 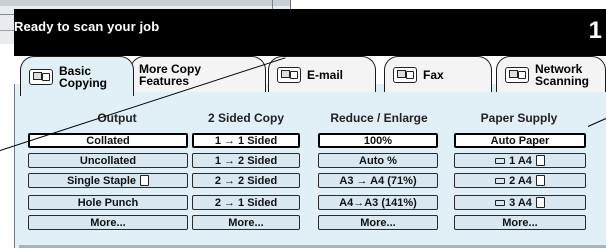 What do you see at coordinates (246, 140) in the screenshot?
I see `two-sided-1-1-button: 1 → 1 Sided` at bounding box center [246, 140].